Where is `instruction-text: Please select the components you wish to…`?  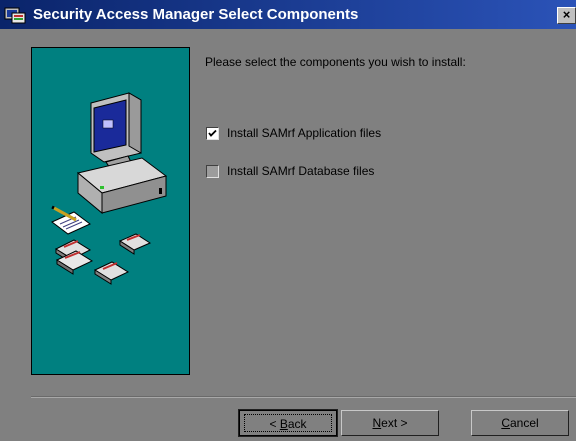 instruction-text: Please select the components you wish to… is located at coordinates (335, 62).